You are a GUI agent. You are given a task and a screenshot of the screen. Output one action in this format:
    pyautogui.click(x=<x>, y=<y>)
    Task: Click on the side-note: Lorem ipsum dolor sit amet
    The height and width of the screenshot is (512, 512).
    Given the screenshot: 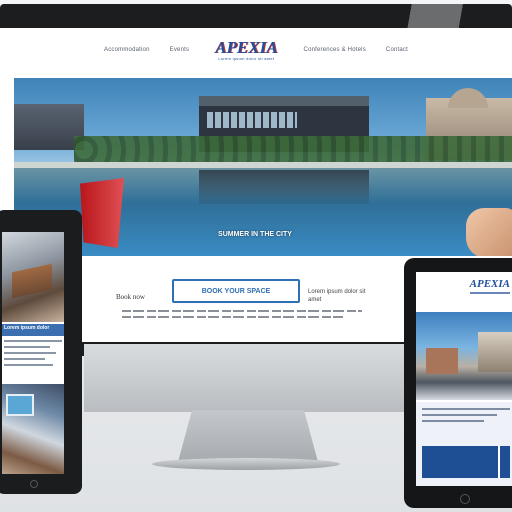 What is the action you would take?
    pyautogui.click(x=337, y=296)
    